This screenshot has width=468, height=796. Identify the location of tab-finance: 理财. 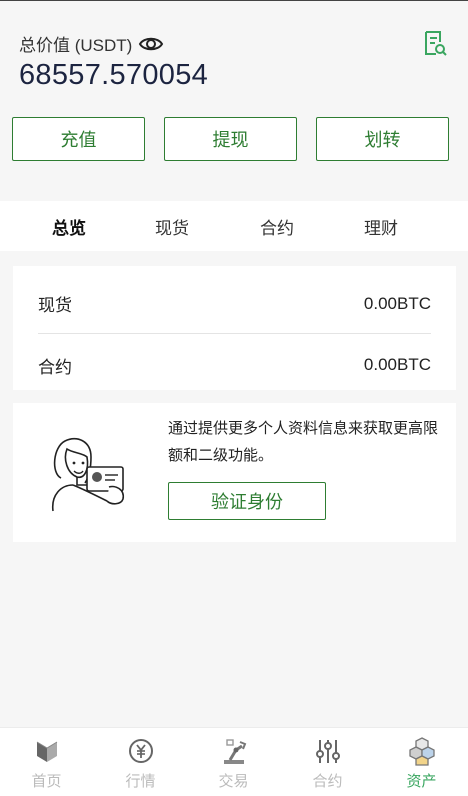
(381, 226).